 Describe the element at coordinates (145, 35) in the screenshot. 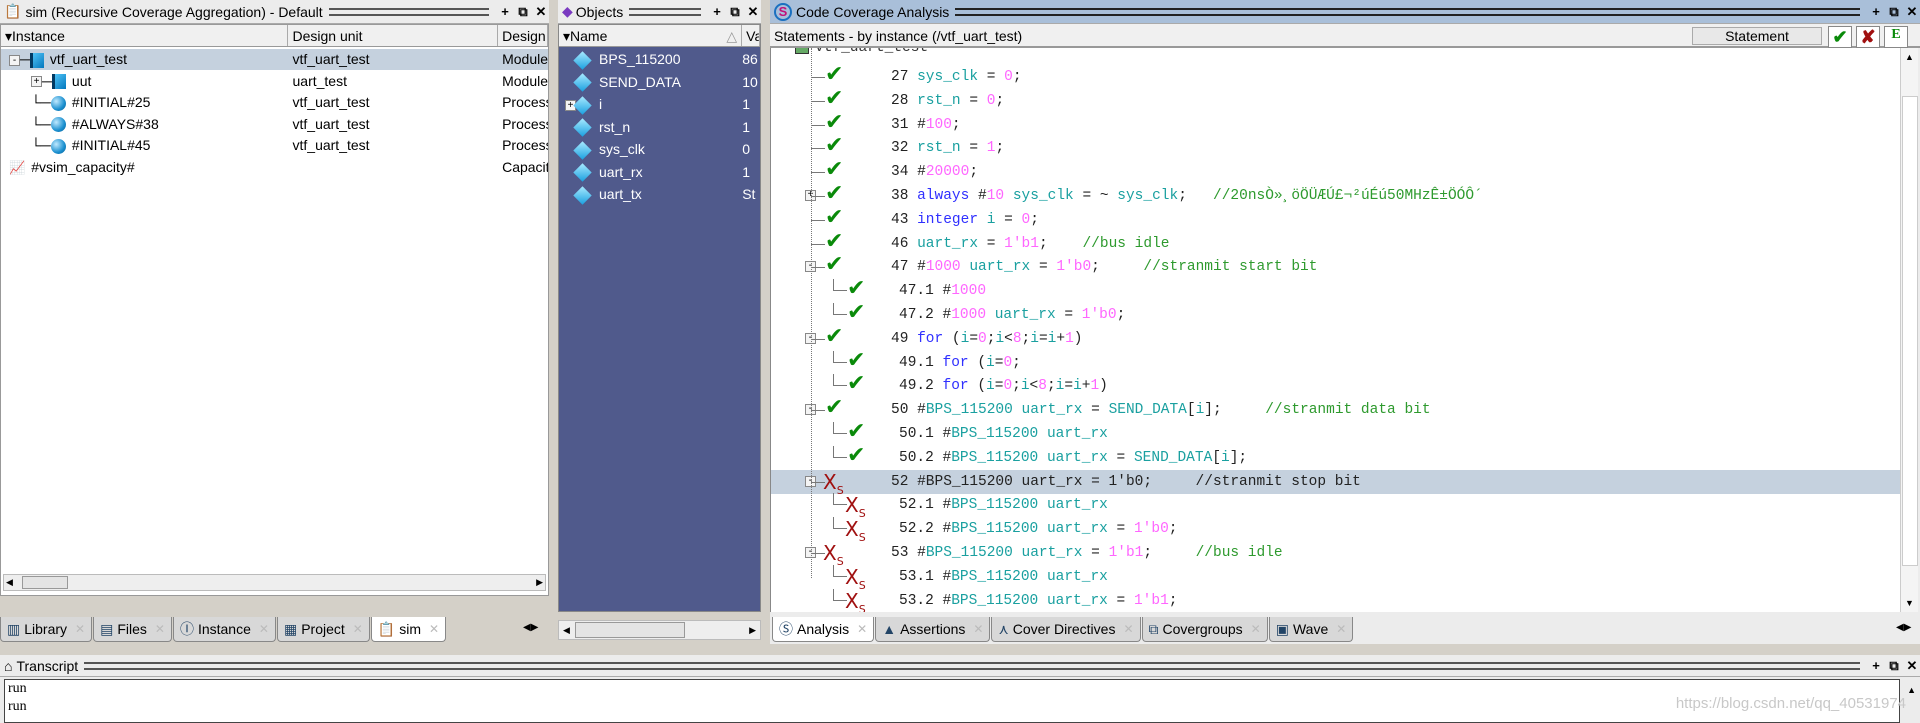

I see `col-instance: ▾Instance` at that location.